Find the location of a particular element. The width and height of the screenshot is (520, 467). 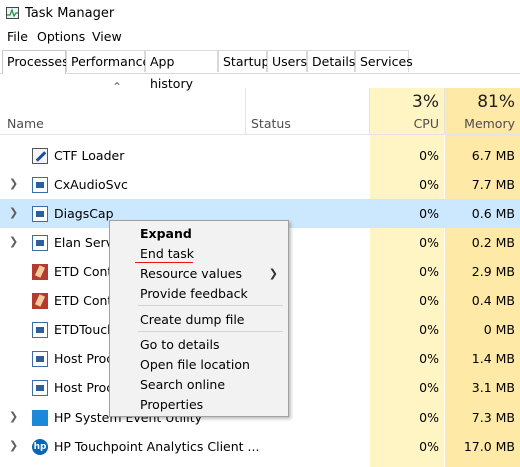

process-row: CTF Loader 0% 6.7 MB is located at coordinates (260, 155).